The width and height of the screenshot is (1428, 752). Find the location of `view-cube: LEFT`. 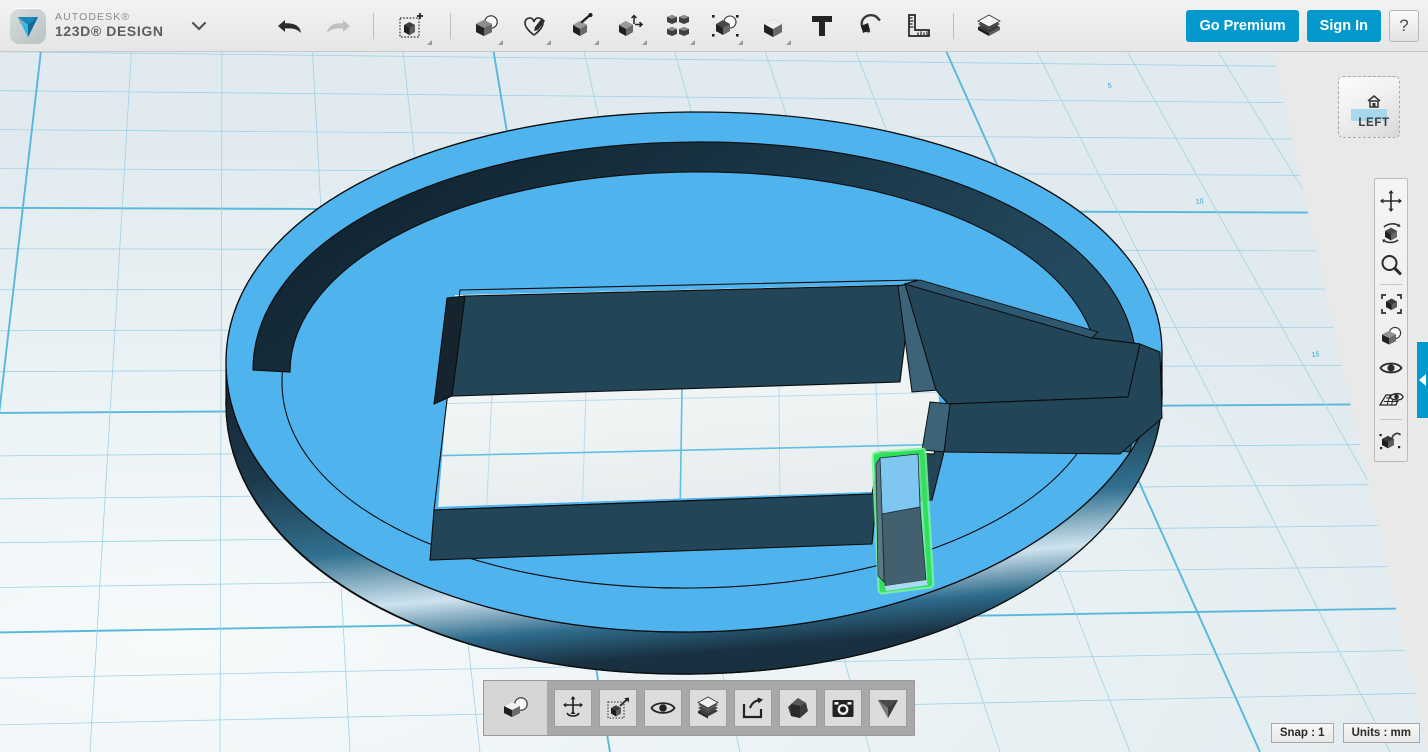

view-cube: LEFT is located at coordinates (1370, 107).